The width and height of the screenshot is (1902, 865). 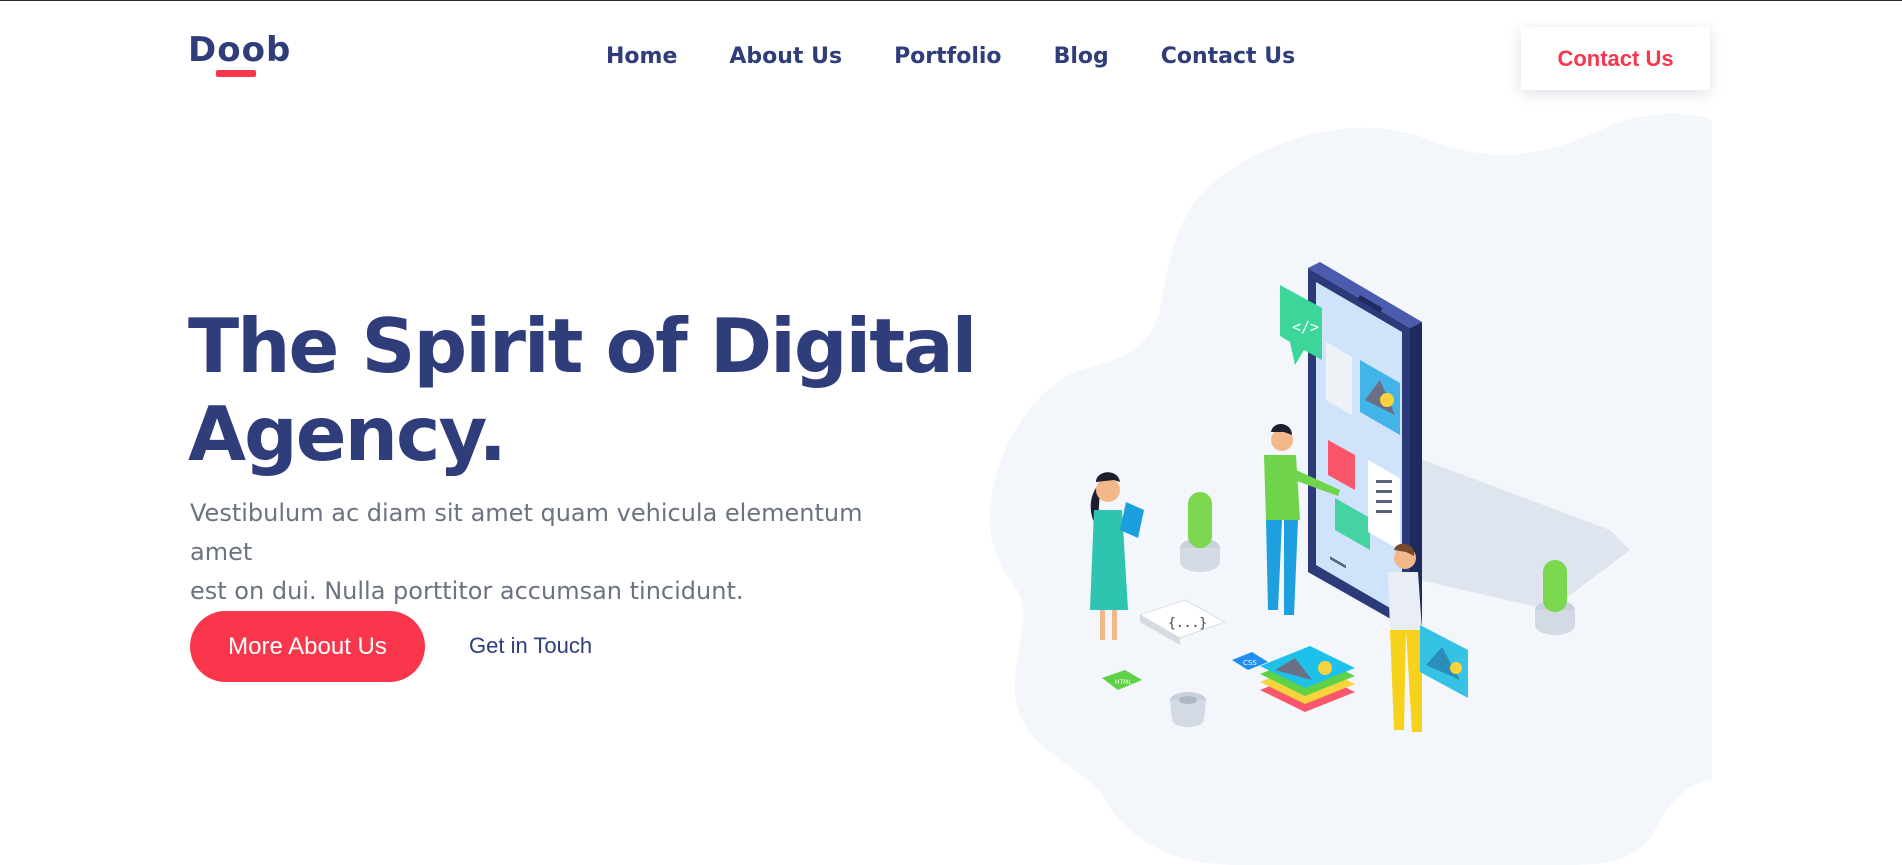 What do you see at coordinates (1123, 682) in the screenshot?
I see `html-badge-text: HTML` at bounding box center [1123, 682].